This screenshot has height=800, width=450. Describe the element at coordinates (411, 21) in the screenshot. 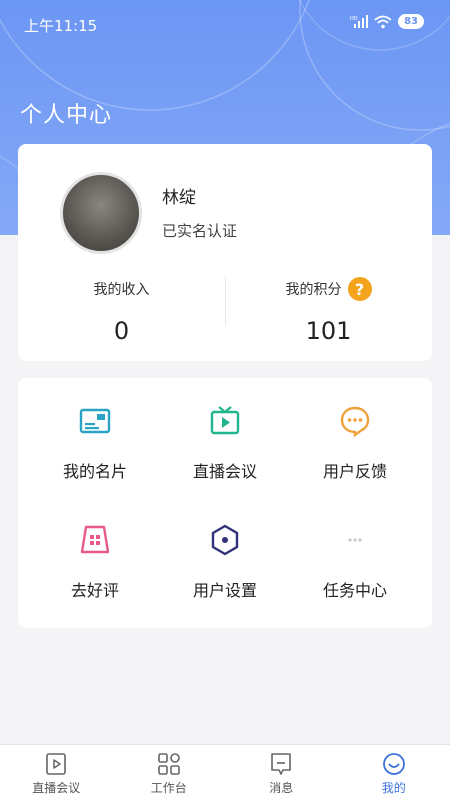

I see `battery-indicator: 83` at that location.